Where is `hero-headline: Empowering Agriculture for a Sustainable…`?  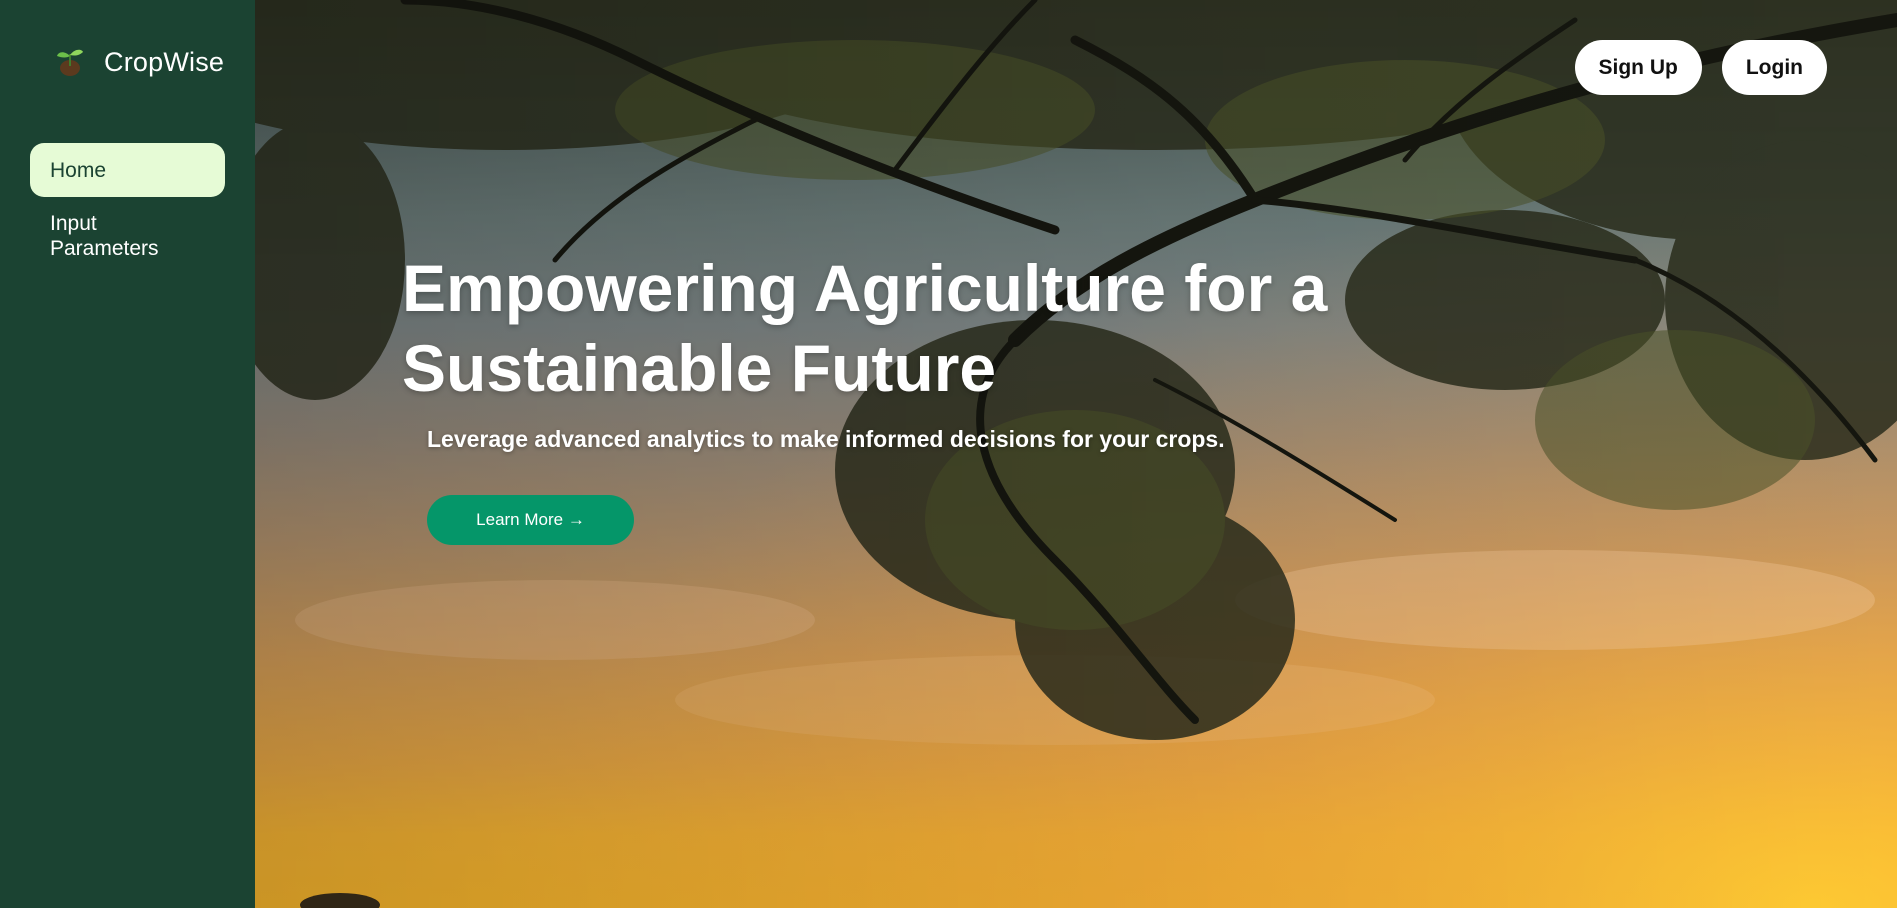
hero-headline: Empowering Agriculture for a Sustainable… is located at coordinates (865, 328).